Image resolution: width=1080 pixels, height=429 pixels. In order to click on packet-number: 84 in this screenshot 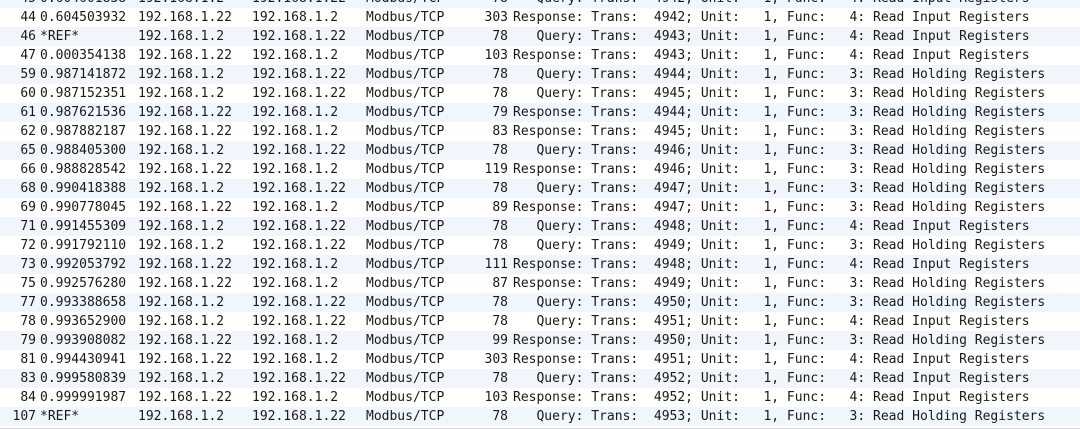, I will do `click(28, 397)`.